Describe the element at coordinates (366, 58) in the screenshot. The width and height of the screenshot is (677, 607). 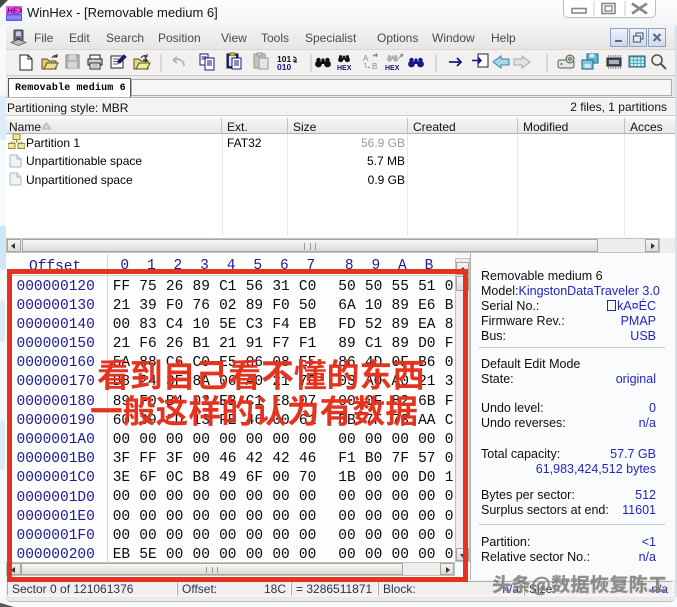
I see `svg-text: A` at that location.